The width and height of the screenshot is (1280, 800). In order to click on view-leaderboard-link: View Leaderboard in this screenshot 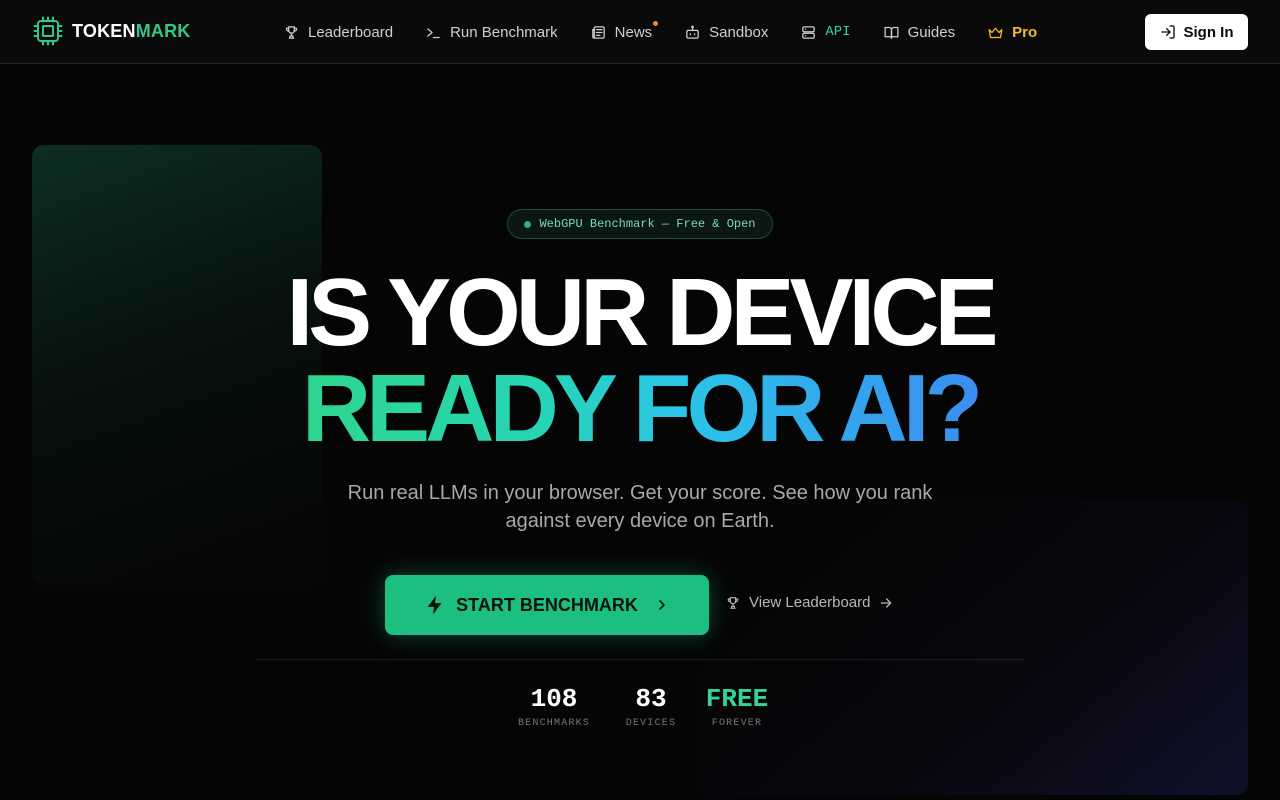, I will do `click(809, 602)`.